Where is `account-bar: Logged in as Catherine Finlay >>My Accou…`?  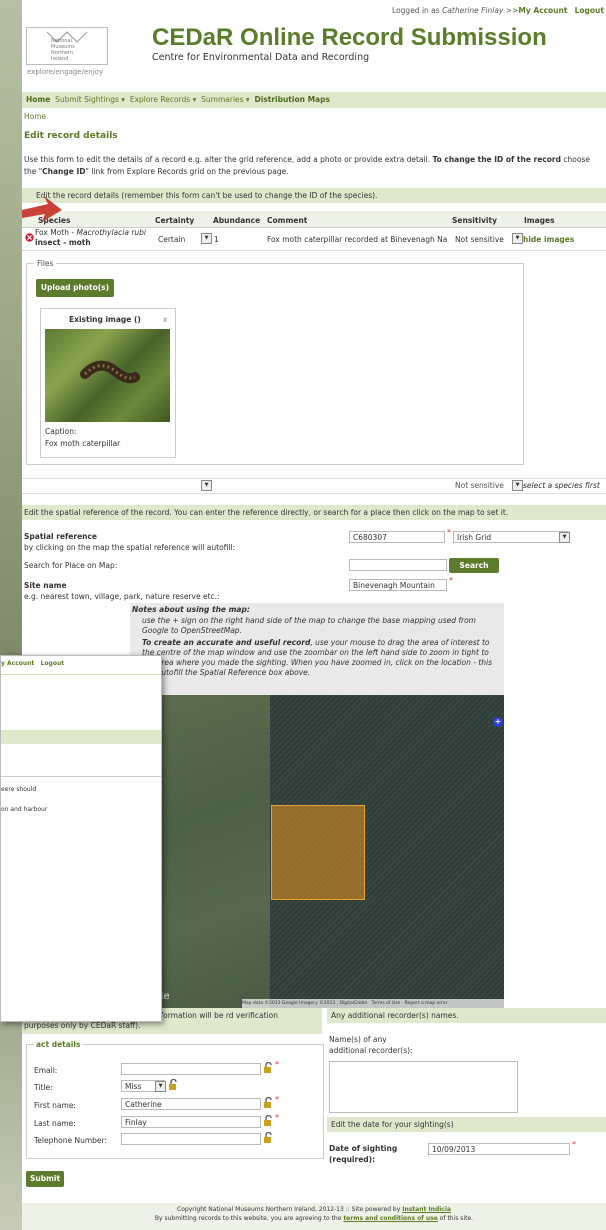 account-bar: Logged in as Catherine Finlay >>My Accou… is located at coordinates (498, 10).